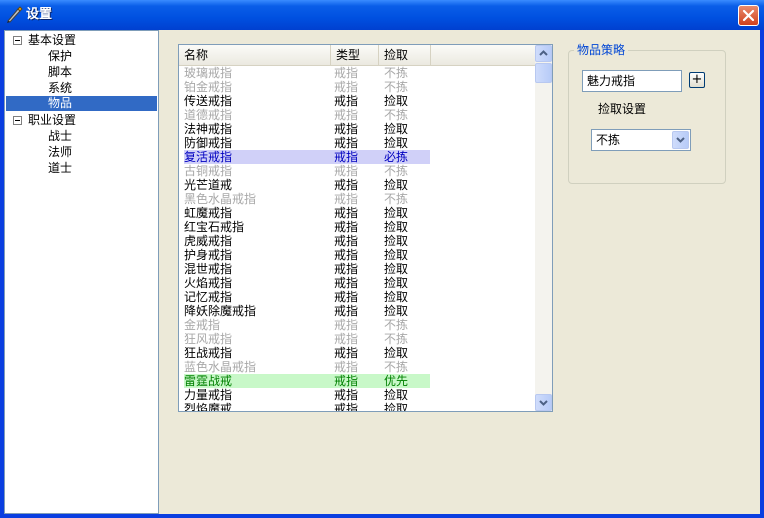 The height and width of the screenshot is (518, 764). What do you see at coordinates (82, 120) in the screenshot?
I see `tree-group-class: 职业设置` at bounding box center [82, 120].